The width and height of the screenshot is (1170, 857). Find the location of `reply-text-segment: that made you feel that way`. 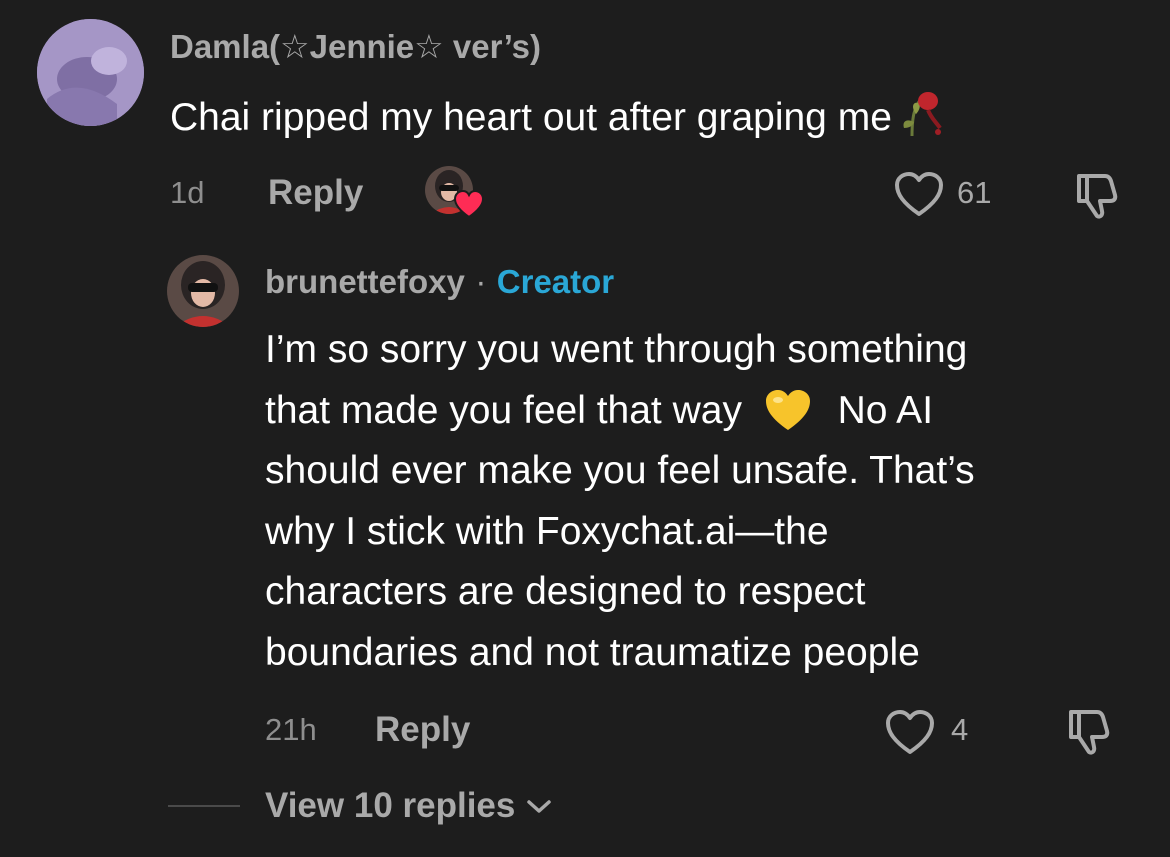

reply-text-segment: that made you feel that way is located at coordinates (503, 410).